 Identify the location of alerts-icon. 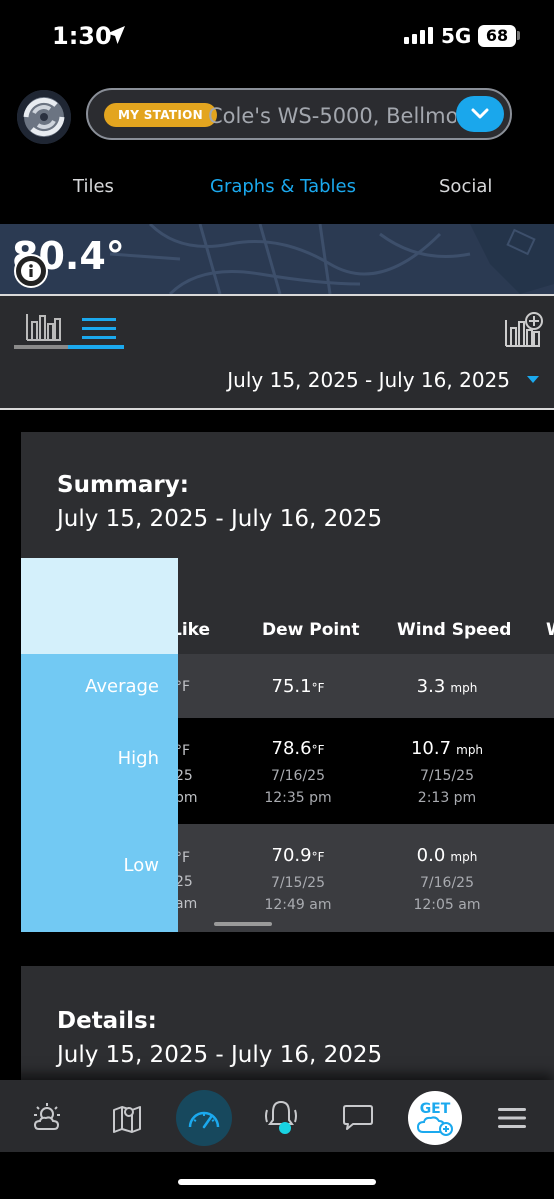
(281, 1117).